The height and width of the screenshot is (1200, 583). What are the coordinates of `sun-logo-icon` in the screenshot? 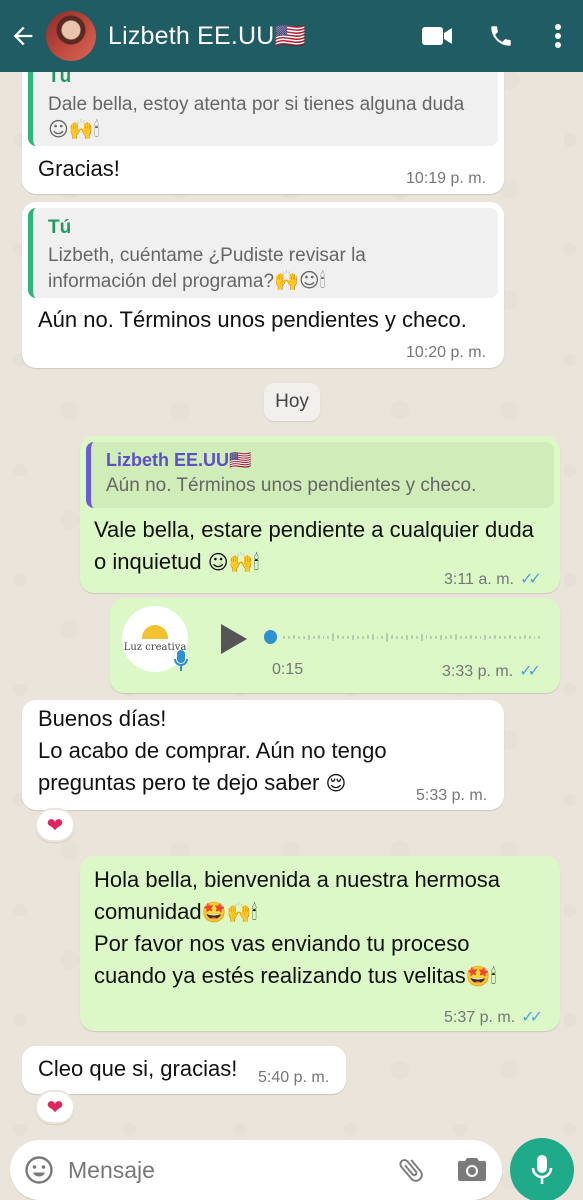 It's located at (155, 632).